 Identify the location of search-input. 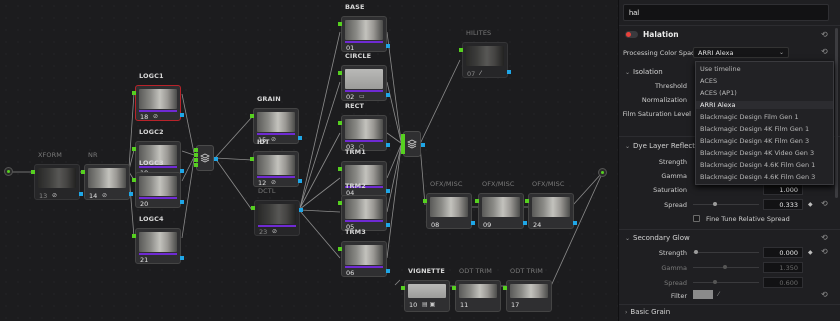
(726, 12).